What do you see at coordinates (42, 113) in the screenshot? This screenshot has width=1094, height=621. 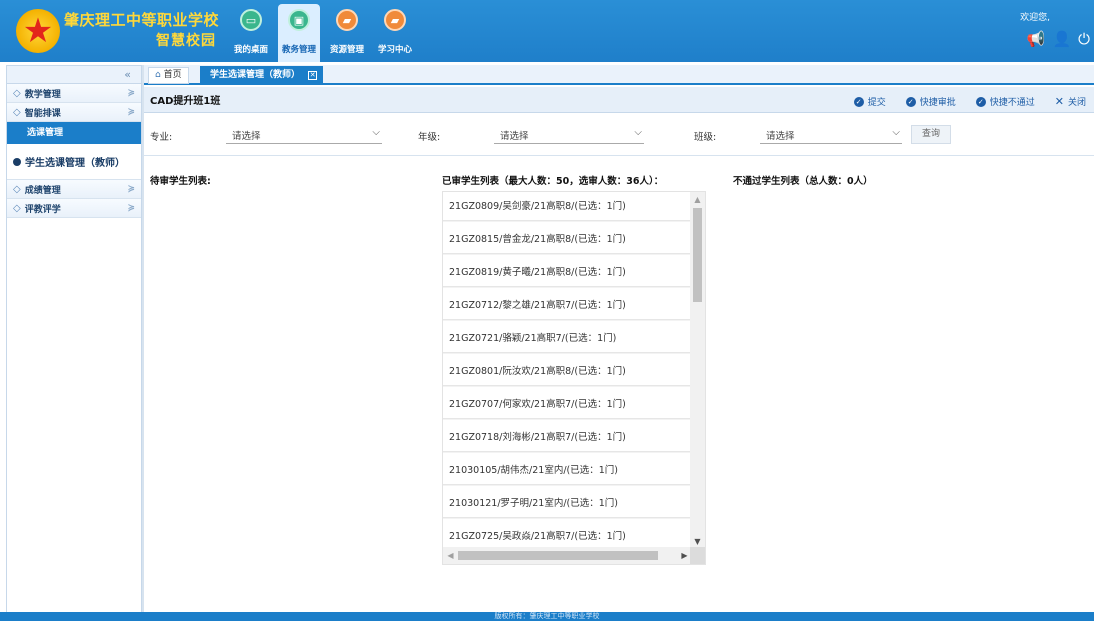 I see `sidebar-group-label: 智能排课` at bounding box center [42, 113].